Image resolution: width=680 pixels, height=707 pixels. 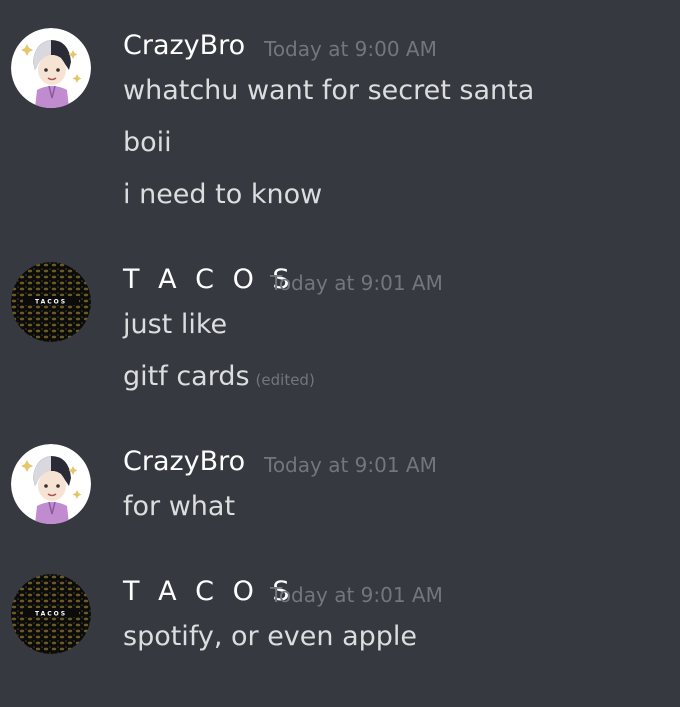 What do you see at coordinates (175, 324) in the screenshot?
I see `message-text: just like` at bounding box center [175, 324].